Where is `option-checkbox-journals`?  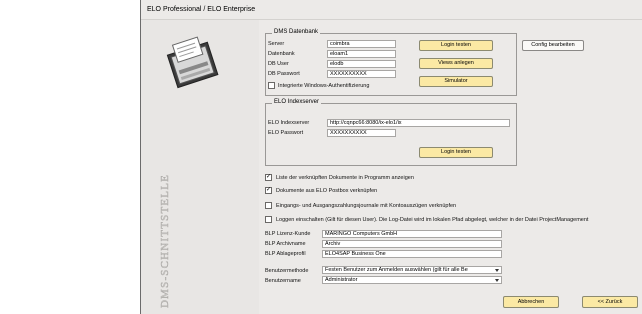
option-checkbox-journals is located at coordinates (268, 205).